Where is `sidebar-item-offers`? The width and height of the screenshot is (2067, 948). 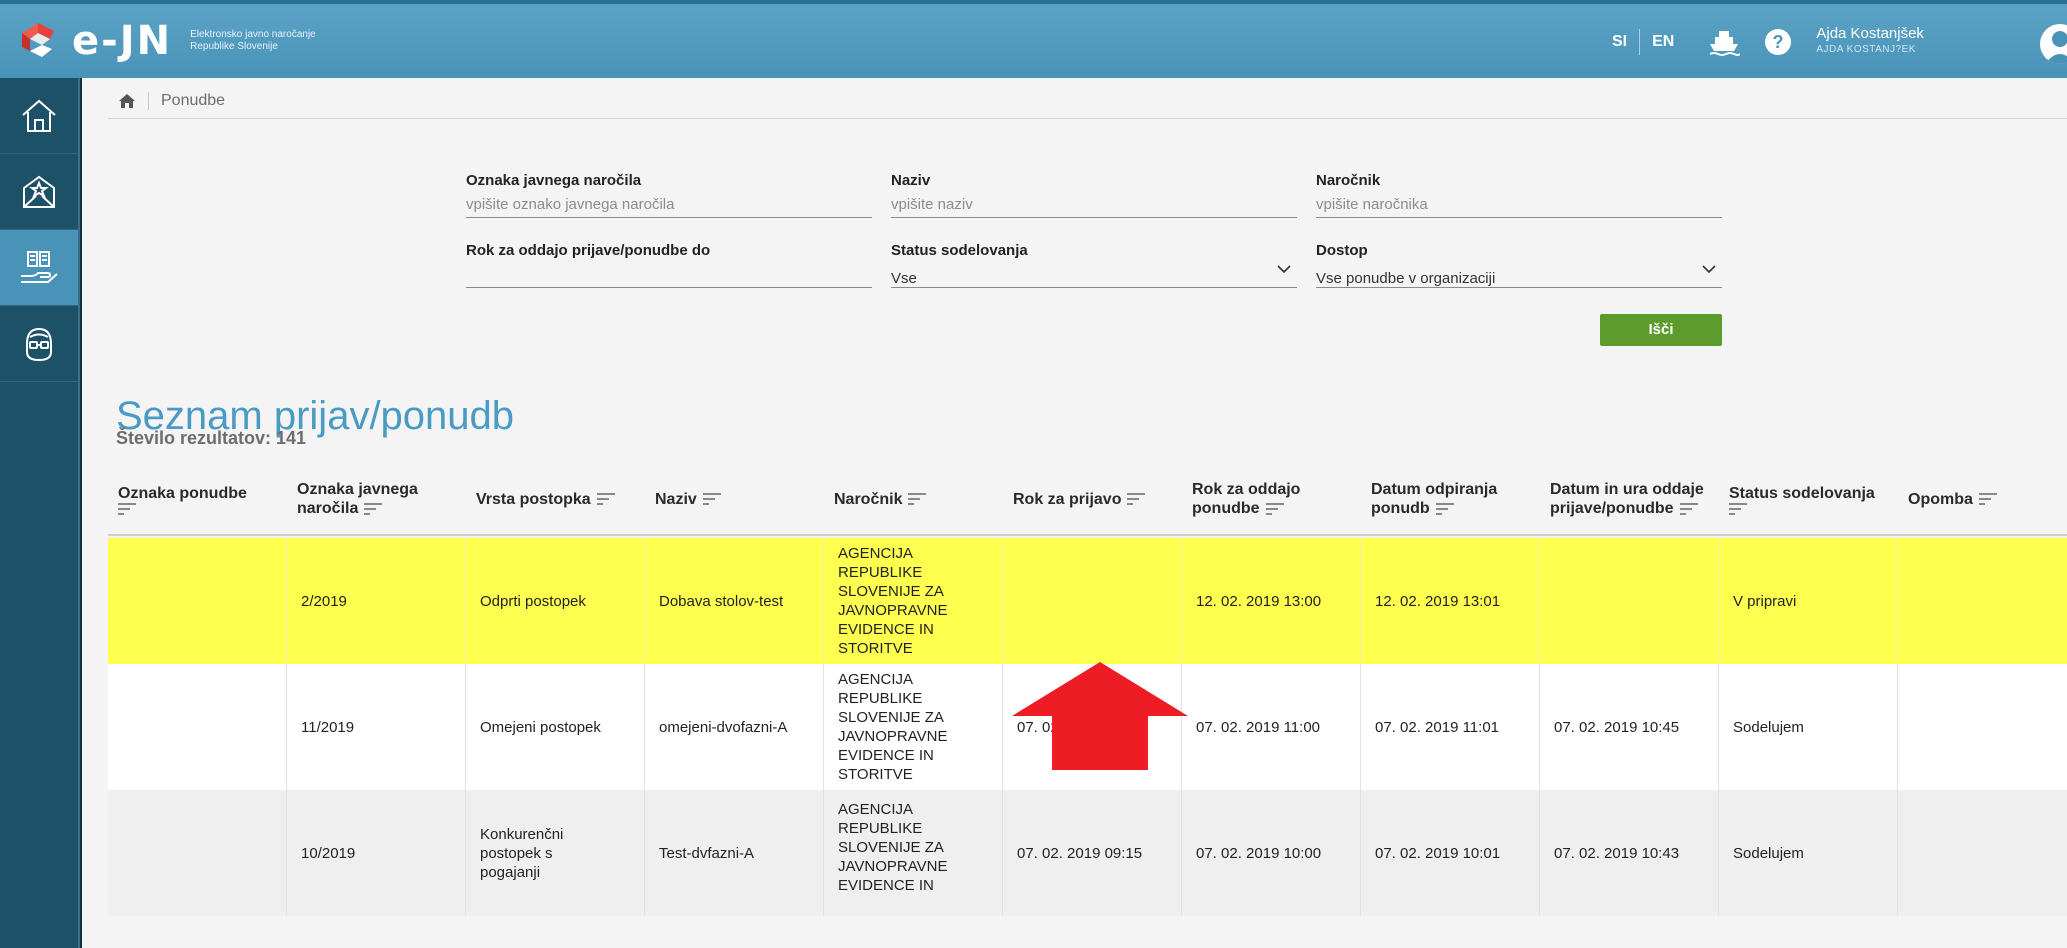 sidebar-item-offers is located at coordinates (39, 268).